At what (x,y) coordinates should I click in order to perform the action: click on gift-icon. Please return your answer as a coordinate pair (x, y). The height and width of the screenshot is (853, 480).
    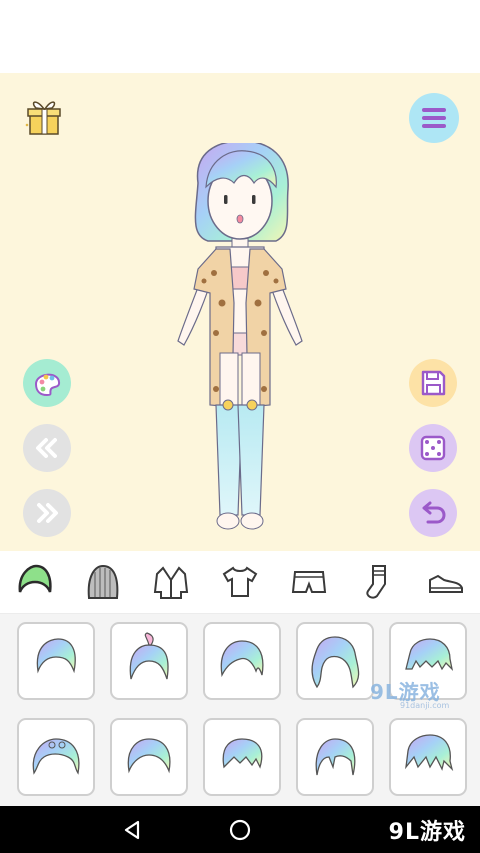
    Looking at the image, I should click on (43, 118).